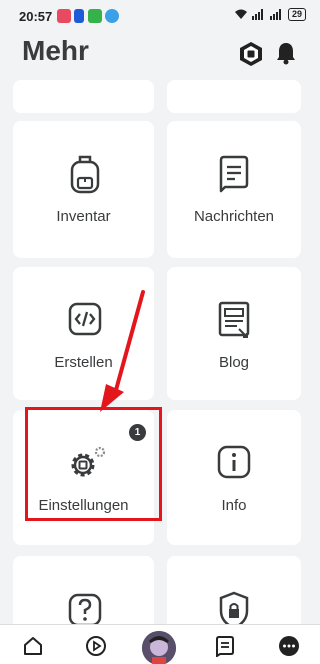  What do you see at coordinates (251, 54) in the screenshot?
I see `robux-icon` at bounding box center [251, 54].